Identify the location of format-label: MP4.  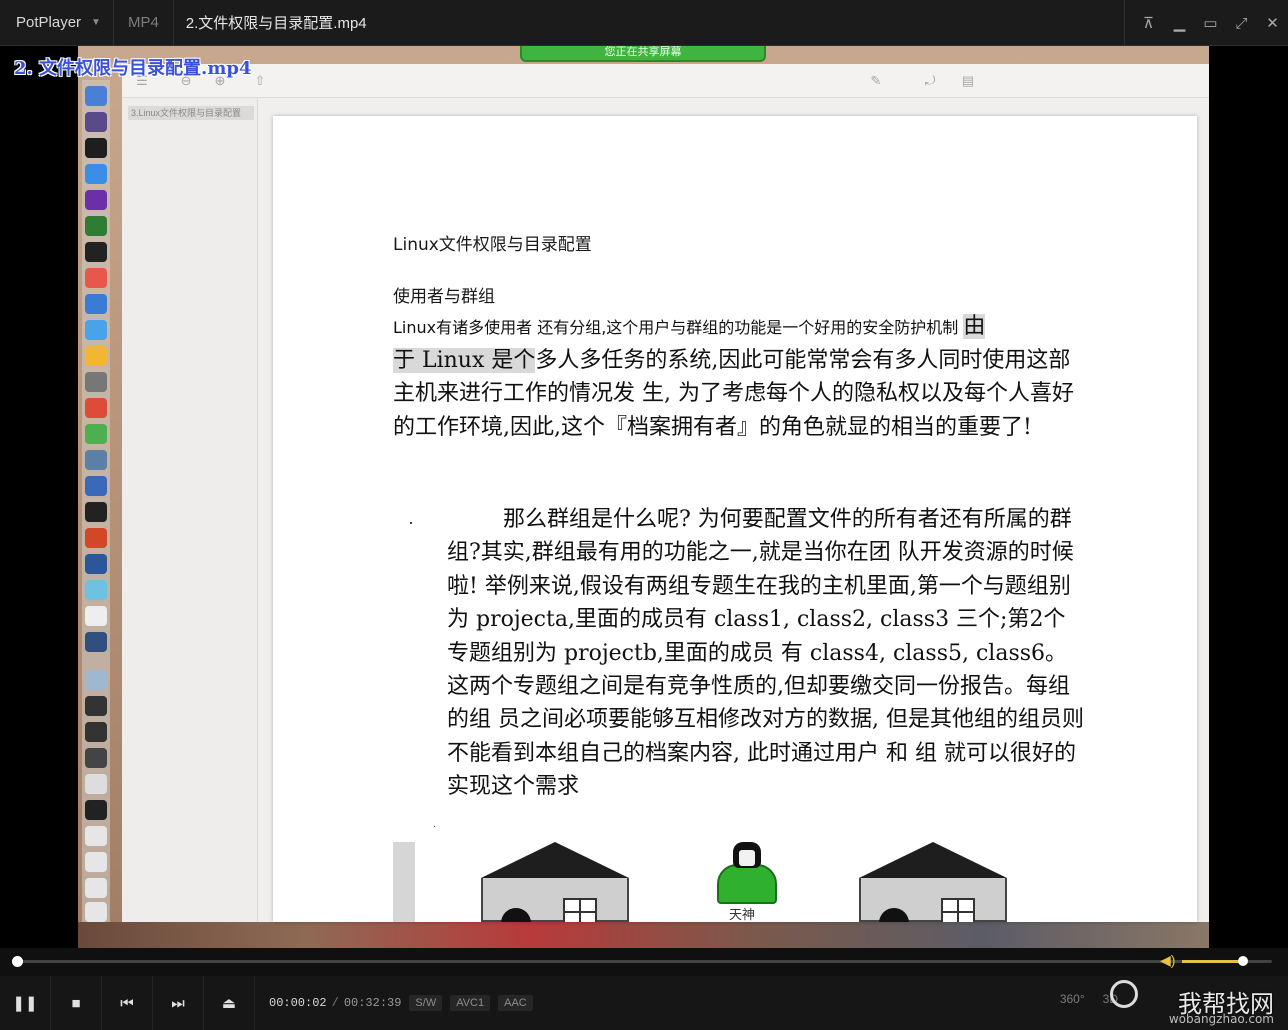
(144, 23).